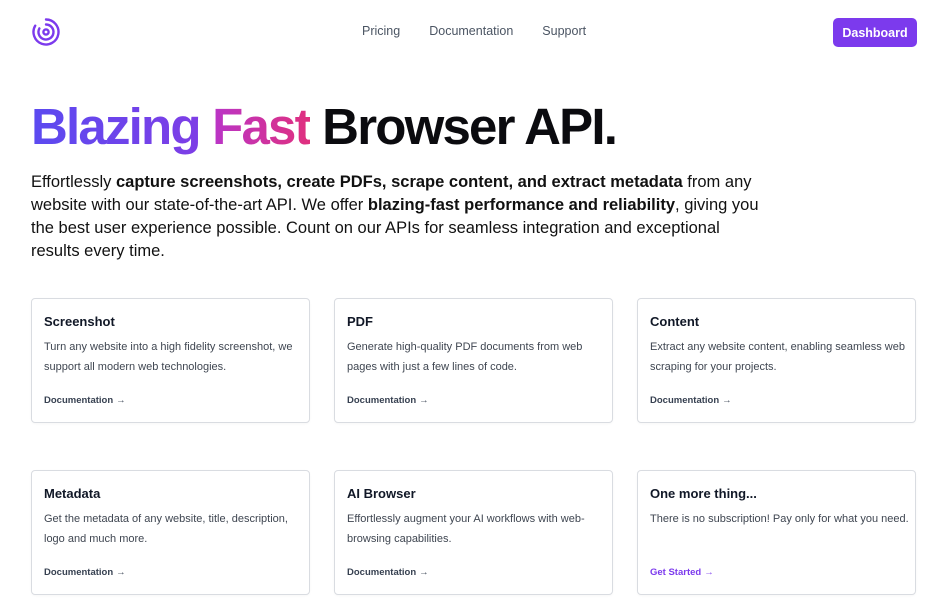  What do you see at coordinates (46, 32) in the screenshot?
I see `logo-icon` at bounding box center [46, 32].